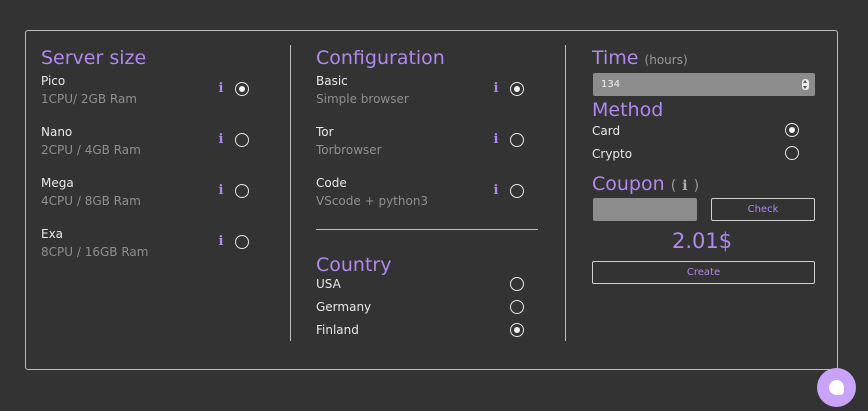  What do you see at coordinates (763, 209) in the screenshot?
I see `check-coupon-button: Check` at bounding box center [763, 209].